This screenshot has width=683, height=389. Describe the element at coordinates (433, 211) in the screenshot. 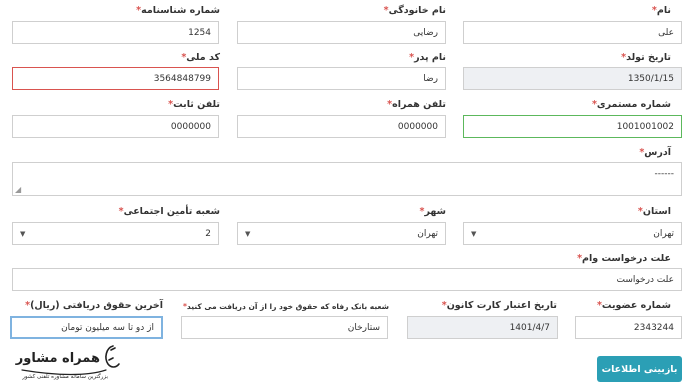

I see `city-label: شهر*` at that location.